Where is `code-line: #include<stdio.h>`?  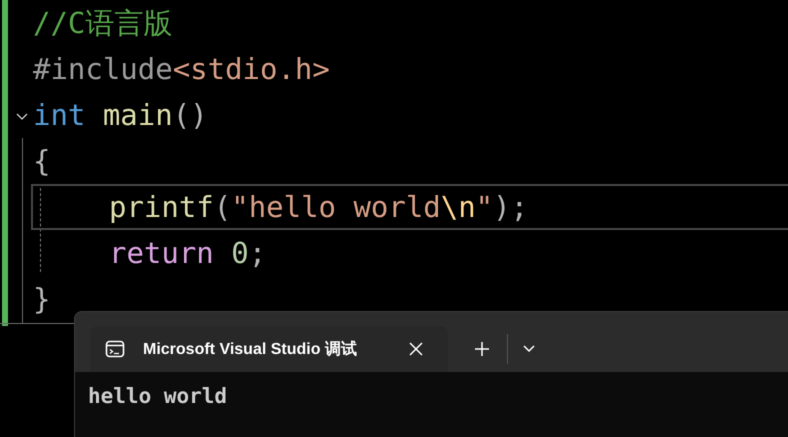 code-line: #include<stdio.h> is located at coordinates (181, 69).